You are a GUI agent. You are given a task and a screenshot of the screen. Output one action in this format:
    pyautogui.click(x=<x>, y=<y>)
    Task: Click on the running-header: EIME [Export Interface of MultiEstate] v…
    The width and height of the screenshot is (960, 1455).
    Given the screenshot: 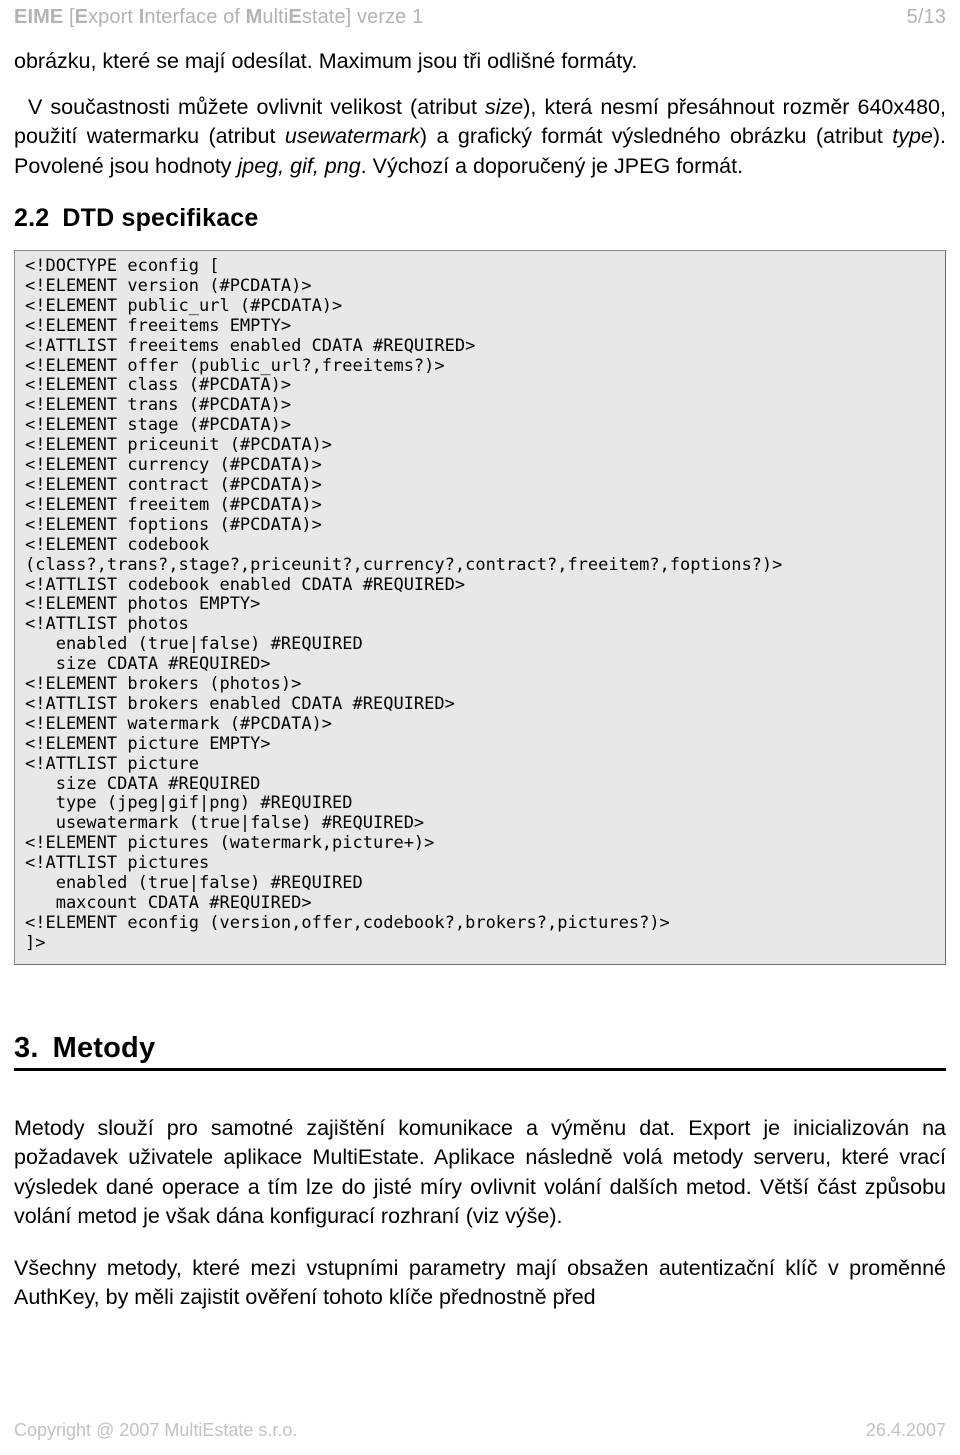 What is the action you would take?
    pyautogui.click(x=480, y=15)
    